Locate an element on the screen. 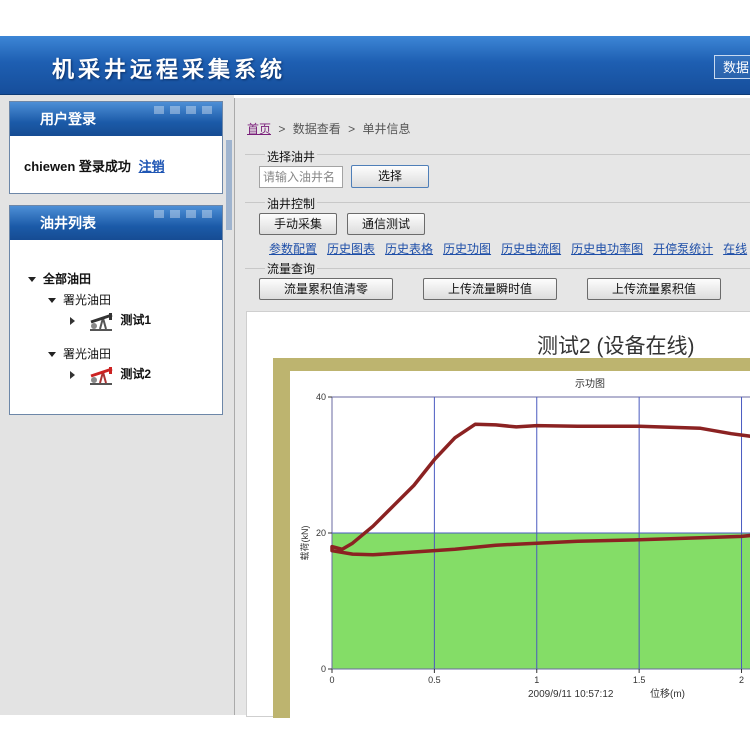  login-panel: 用户登录 chiewen 登录成功 注销 is located at coordinates (116, 147).